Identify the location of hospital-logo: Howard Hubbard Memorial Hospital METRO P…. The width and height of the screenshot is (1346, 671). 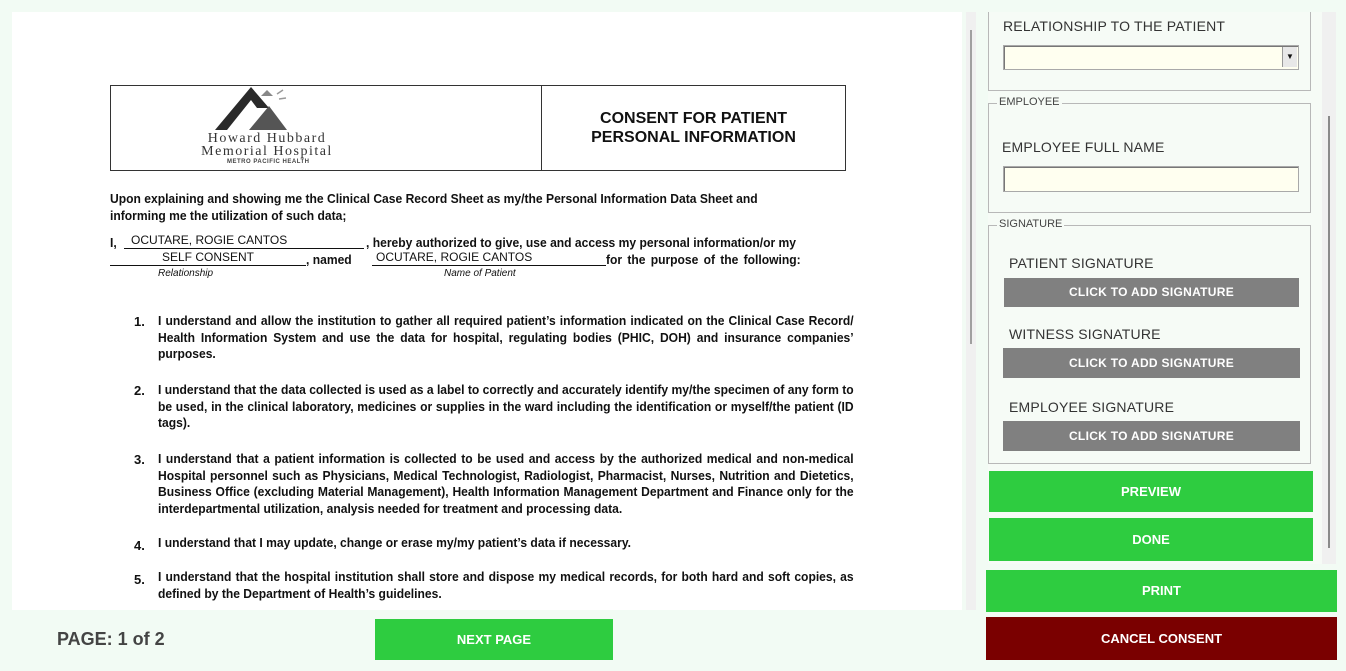
(326, 128).